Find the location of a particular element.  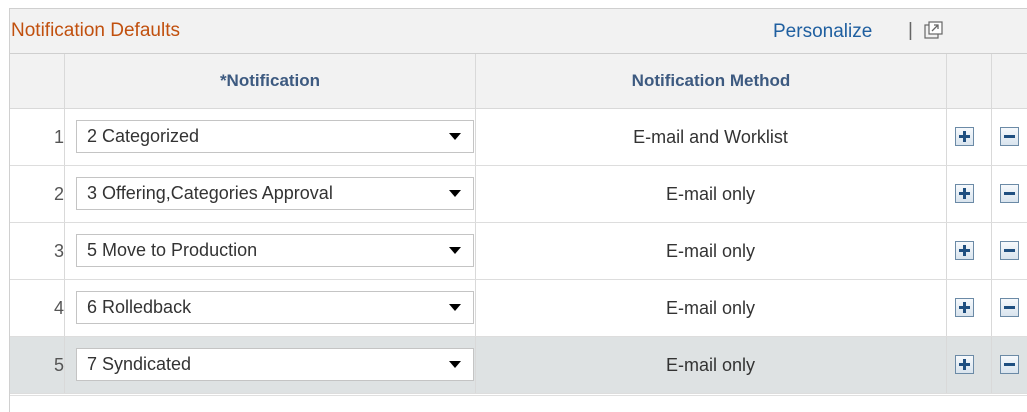

notification-select: 7 Syndicated is located at coordinates (275, 364).